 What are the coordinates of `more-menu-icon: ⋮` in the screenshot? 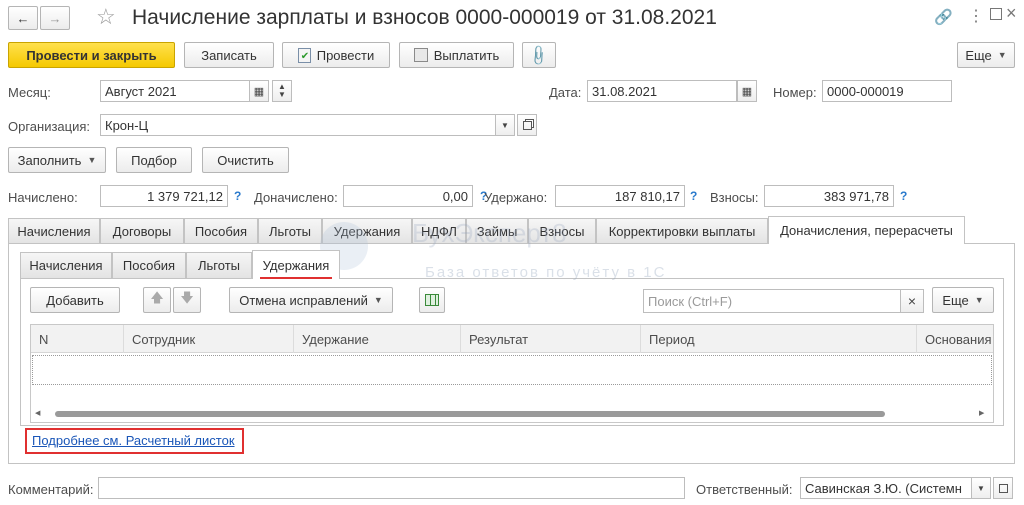 It's located at (976, 16).